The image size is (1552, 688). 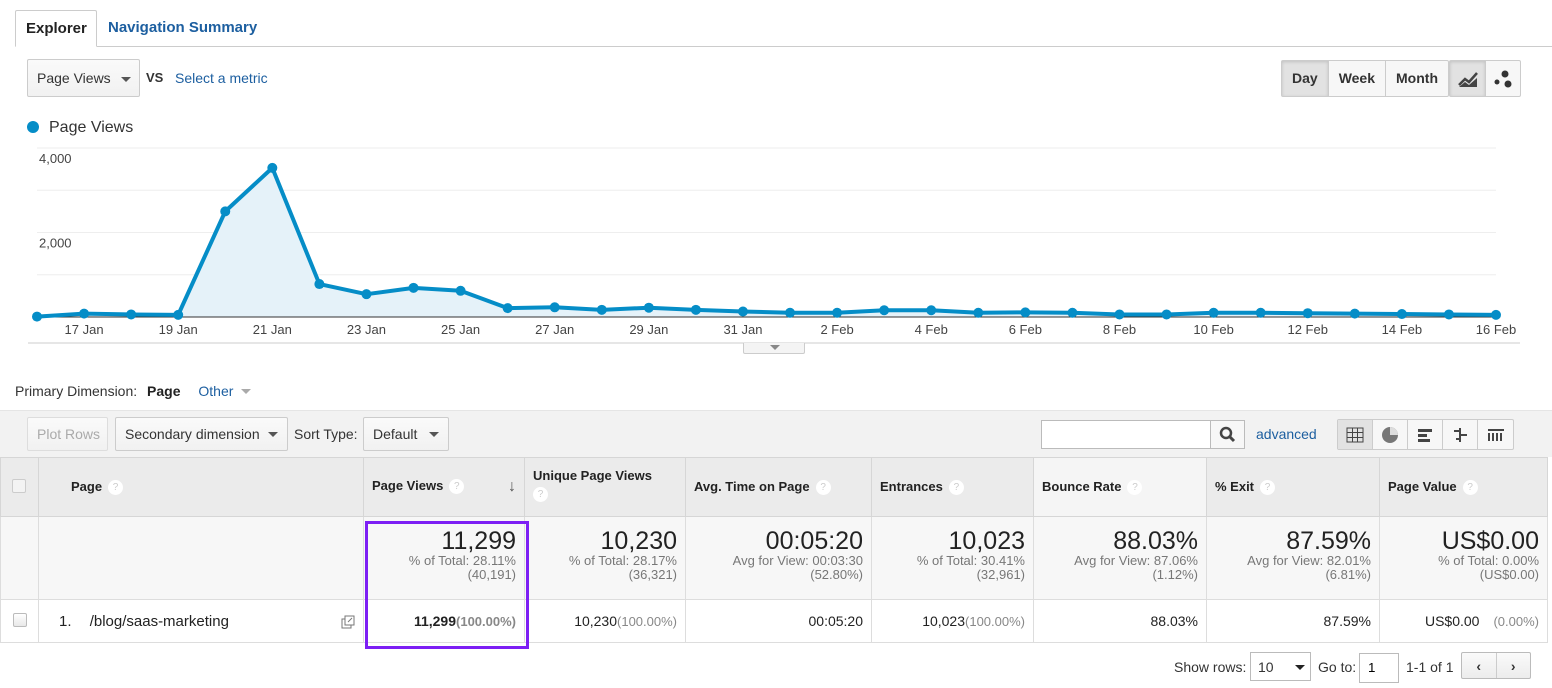 What do you see at coordinates (1293, 487) in the screenshot?
I see `col-header-exit: % Exit?` at bounding box center [1293, 487].